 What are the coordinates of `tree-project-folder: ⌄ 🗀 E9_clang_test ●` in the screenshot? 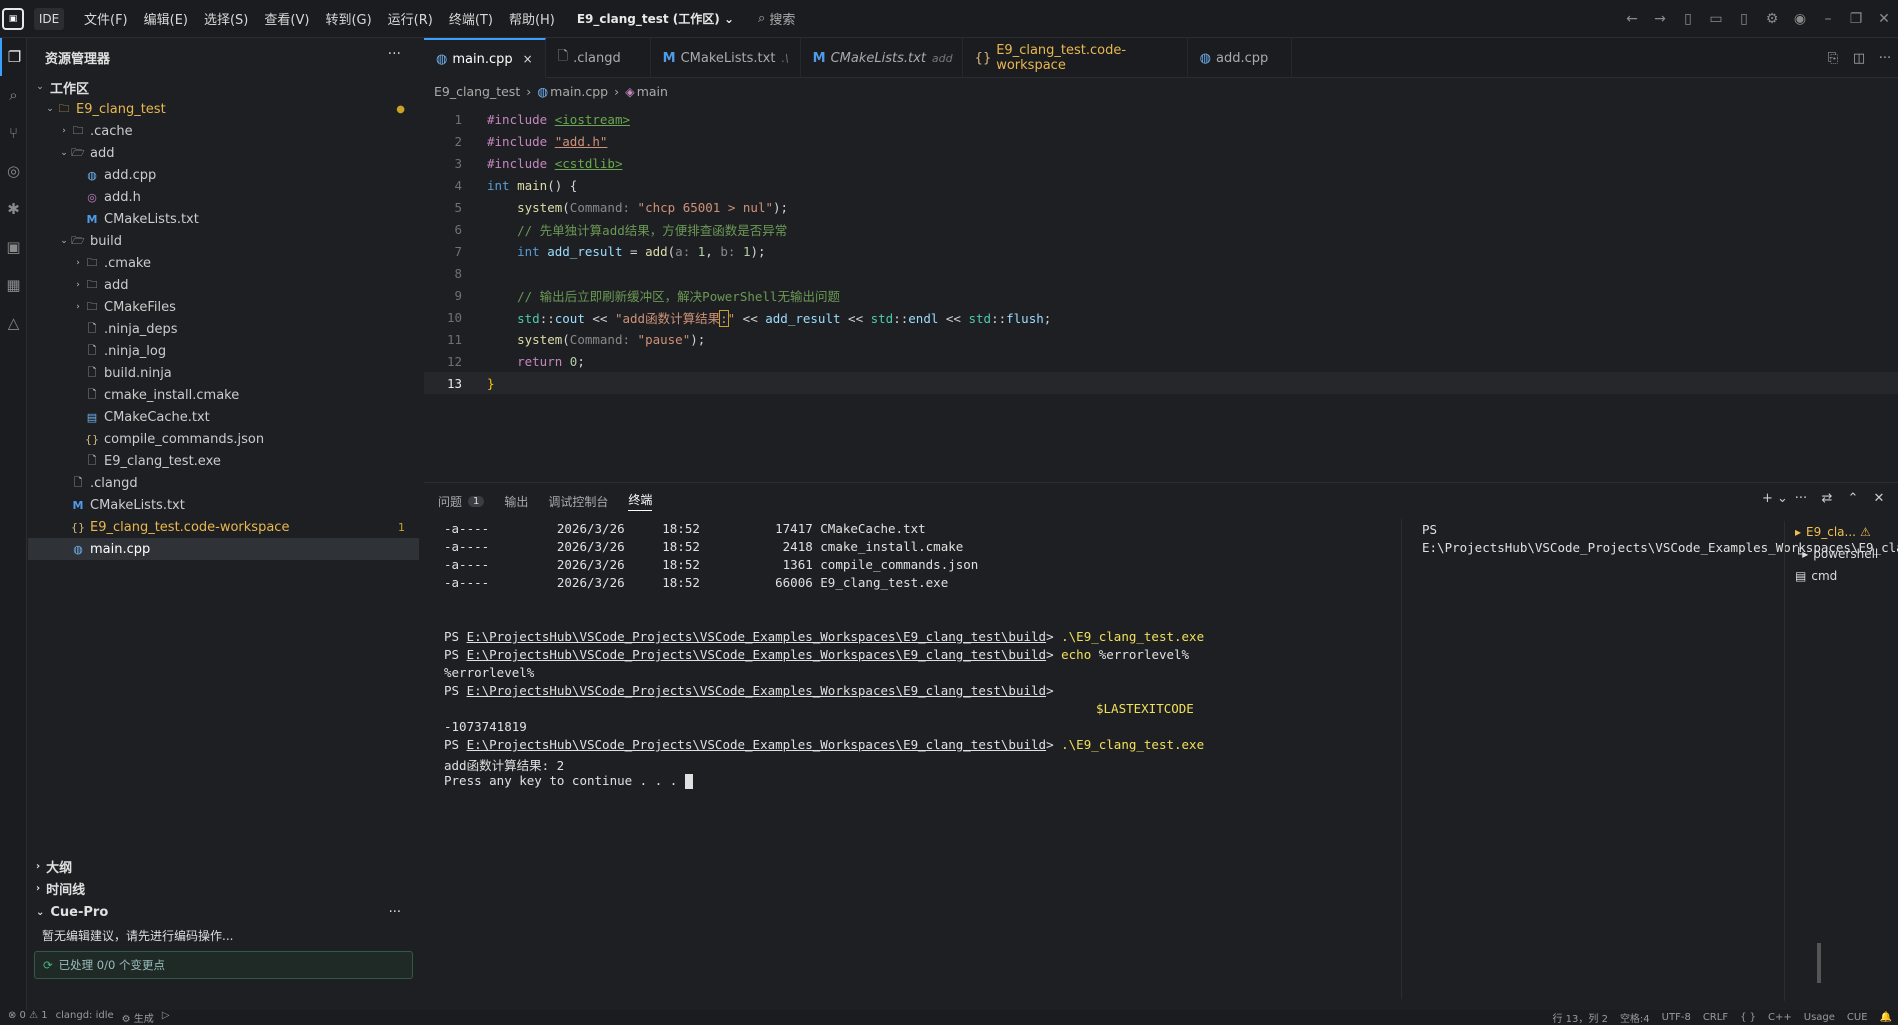 It's located at (223, 109).